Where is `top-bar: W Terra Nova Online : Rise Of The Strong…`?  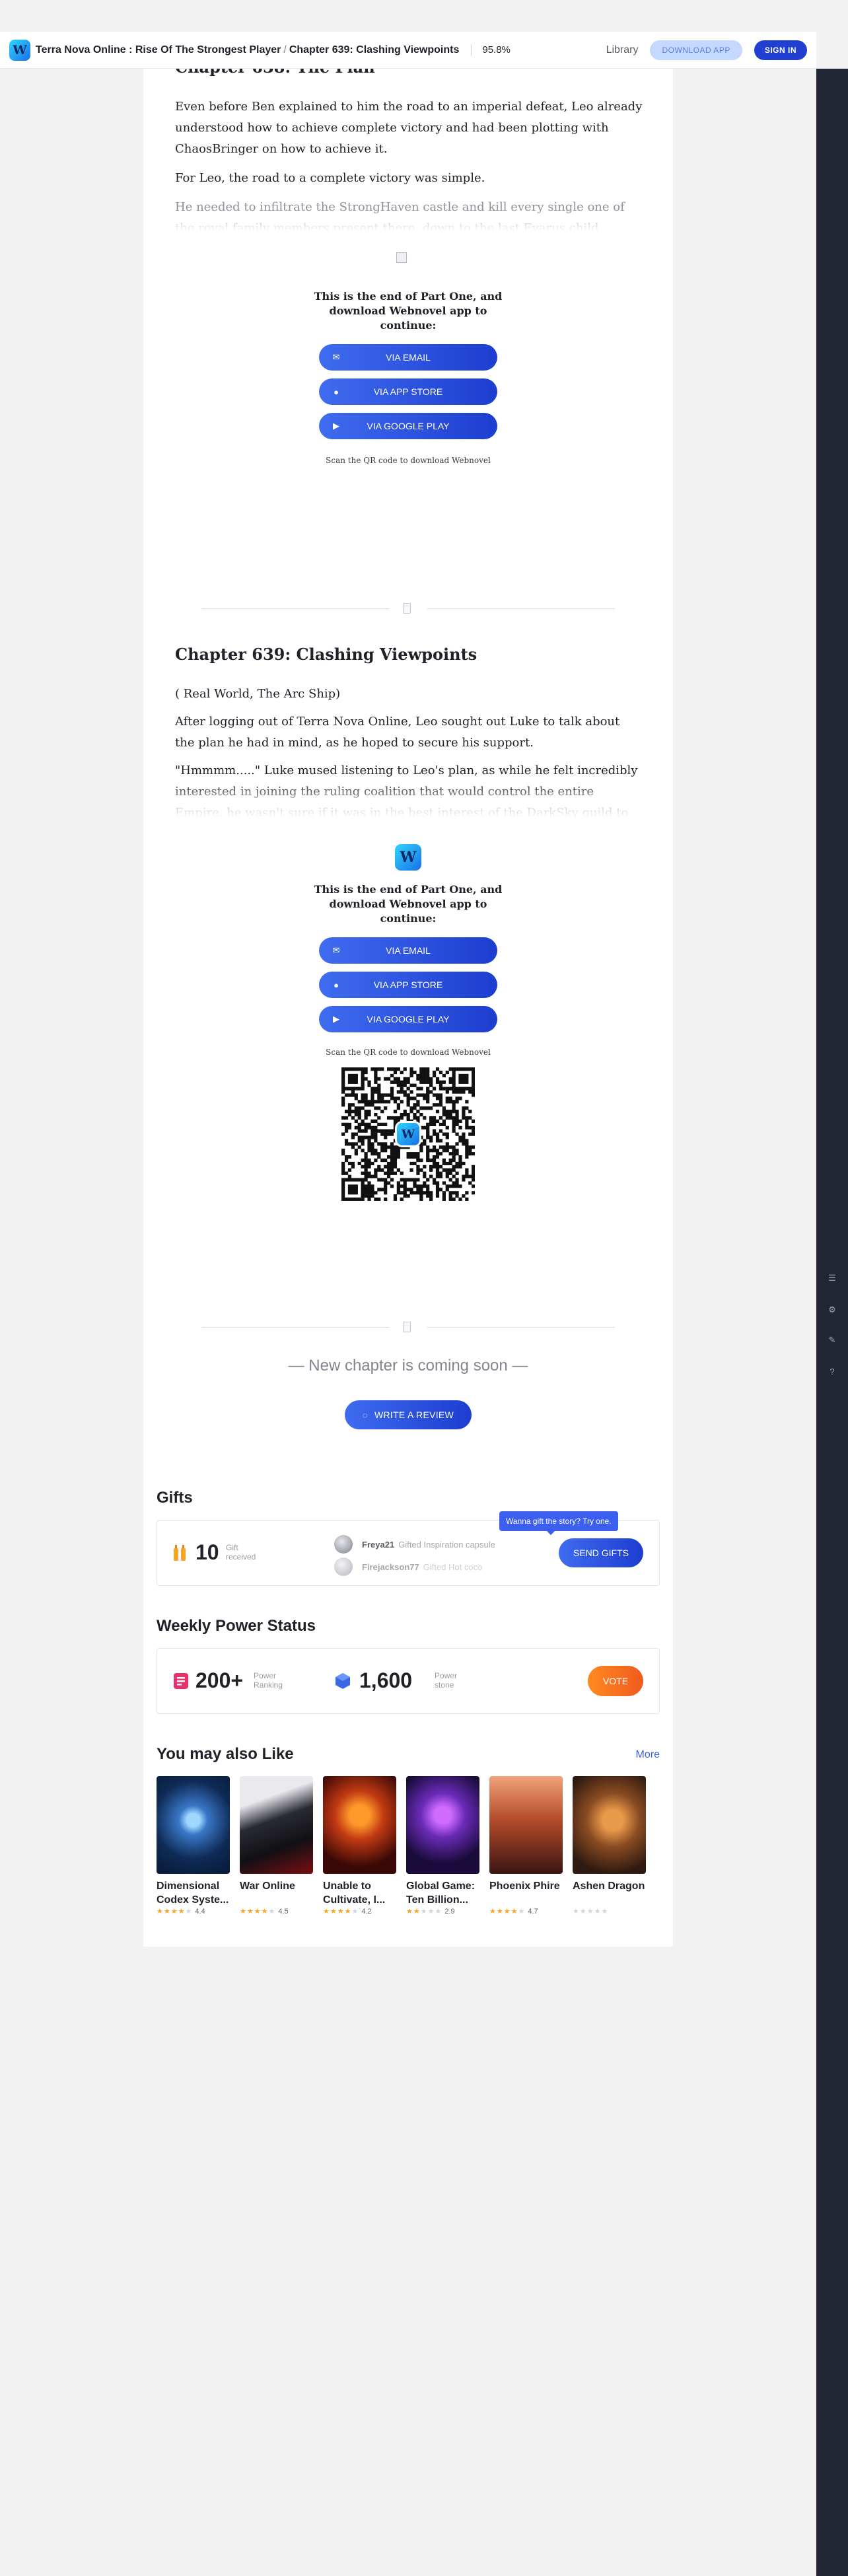 top-bar: W Terra Nova Online : Rise Of The Strong… is located at coordinates (408, 50).